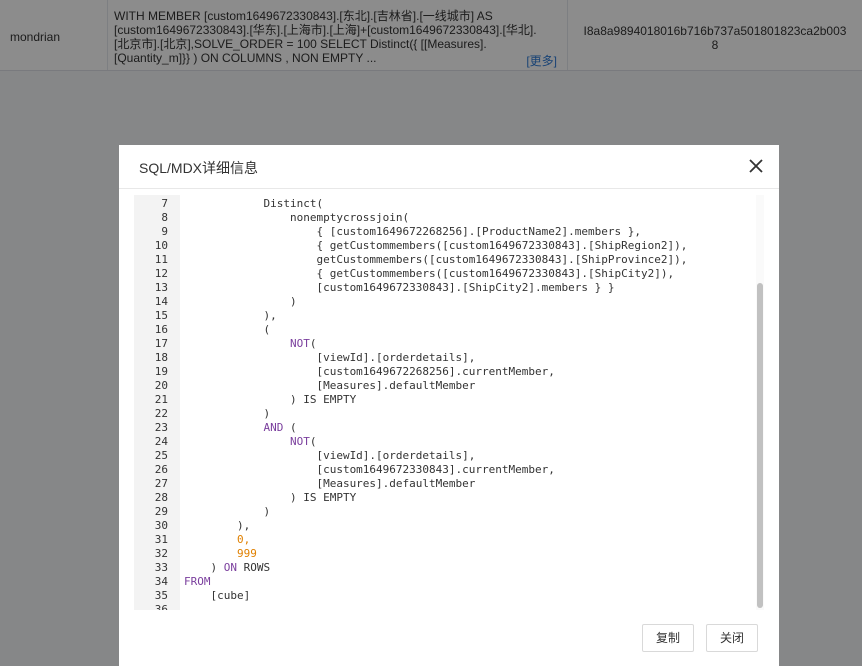 The width and height of the screenshot is (862, 666). What do you see at coordinates (161, 287) in the screenshot?
I see `line-number: 13` at bounding box center [161, 287].